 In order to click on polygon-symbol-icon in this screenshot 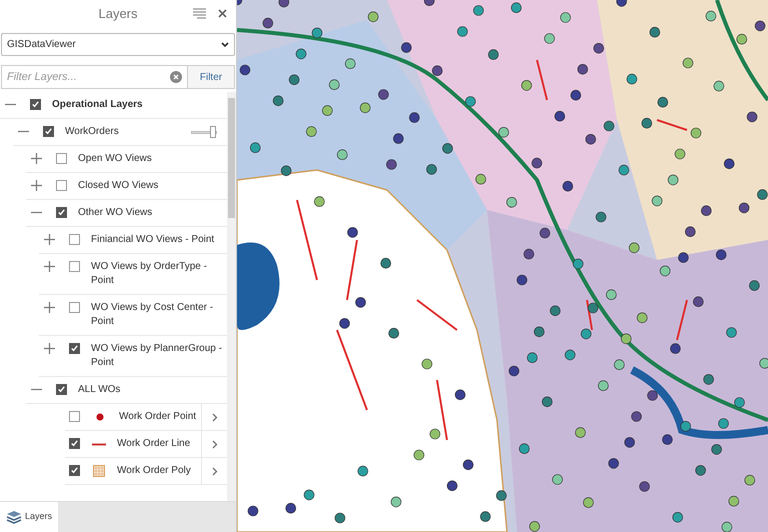, I will do `click(99, 471)`.